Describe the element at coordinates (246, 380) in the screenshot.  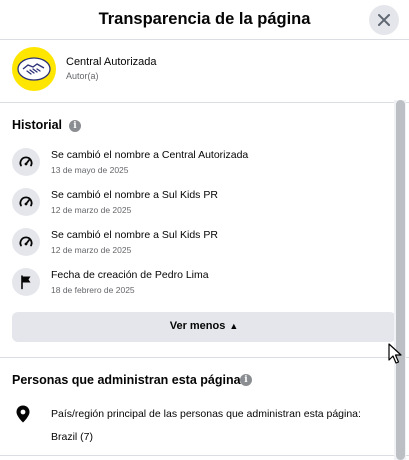
I see `admins-info-icon: i` at that location.